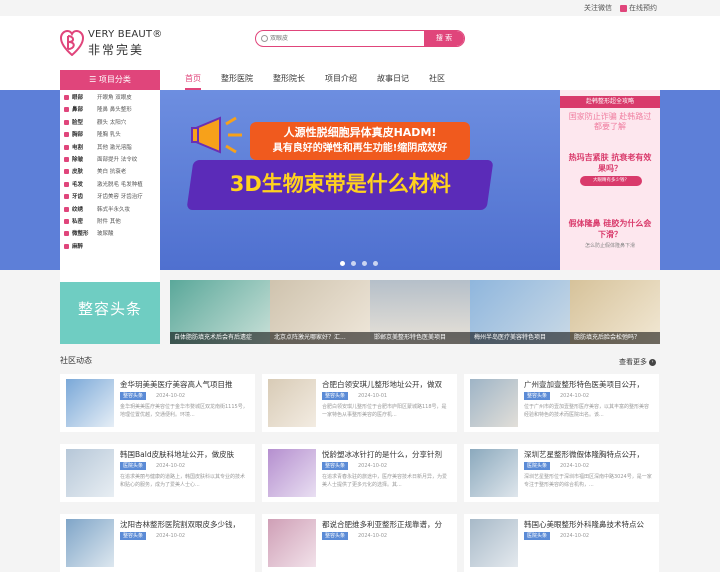  What do you see at coordinates (78, 209) in the screenshot?
I see `category-name: 纹绣` at bounding box center [78, 209].